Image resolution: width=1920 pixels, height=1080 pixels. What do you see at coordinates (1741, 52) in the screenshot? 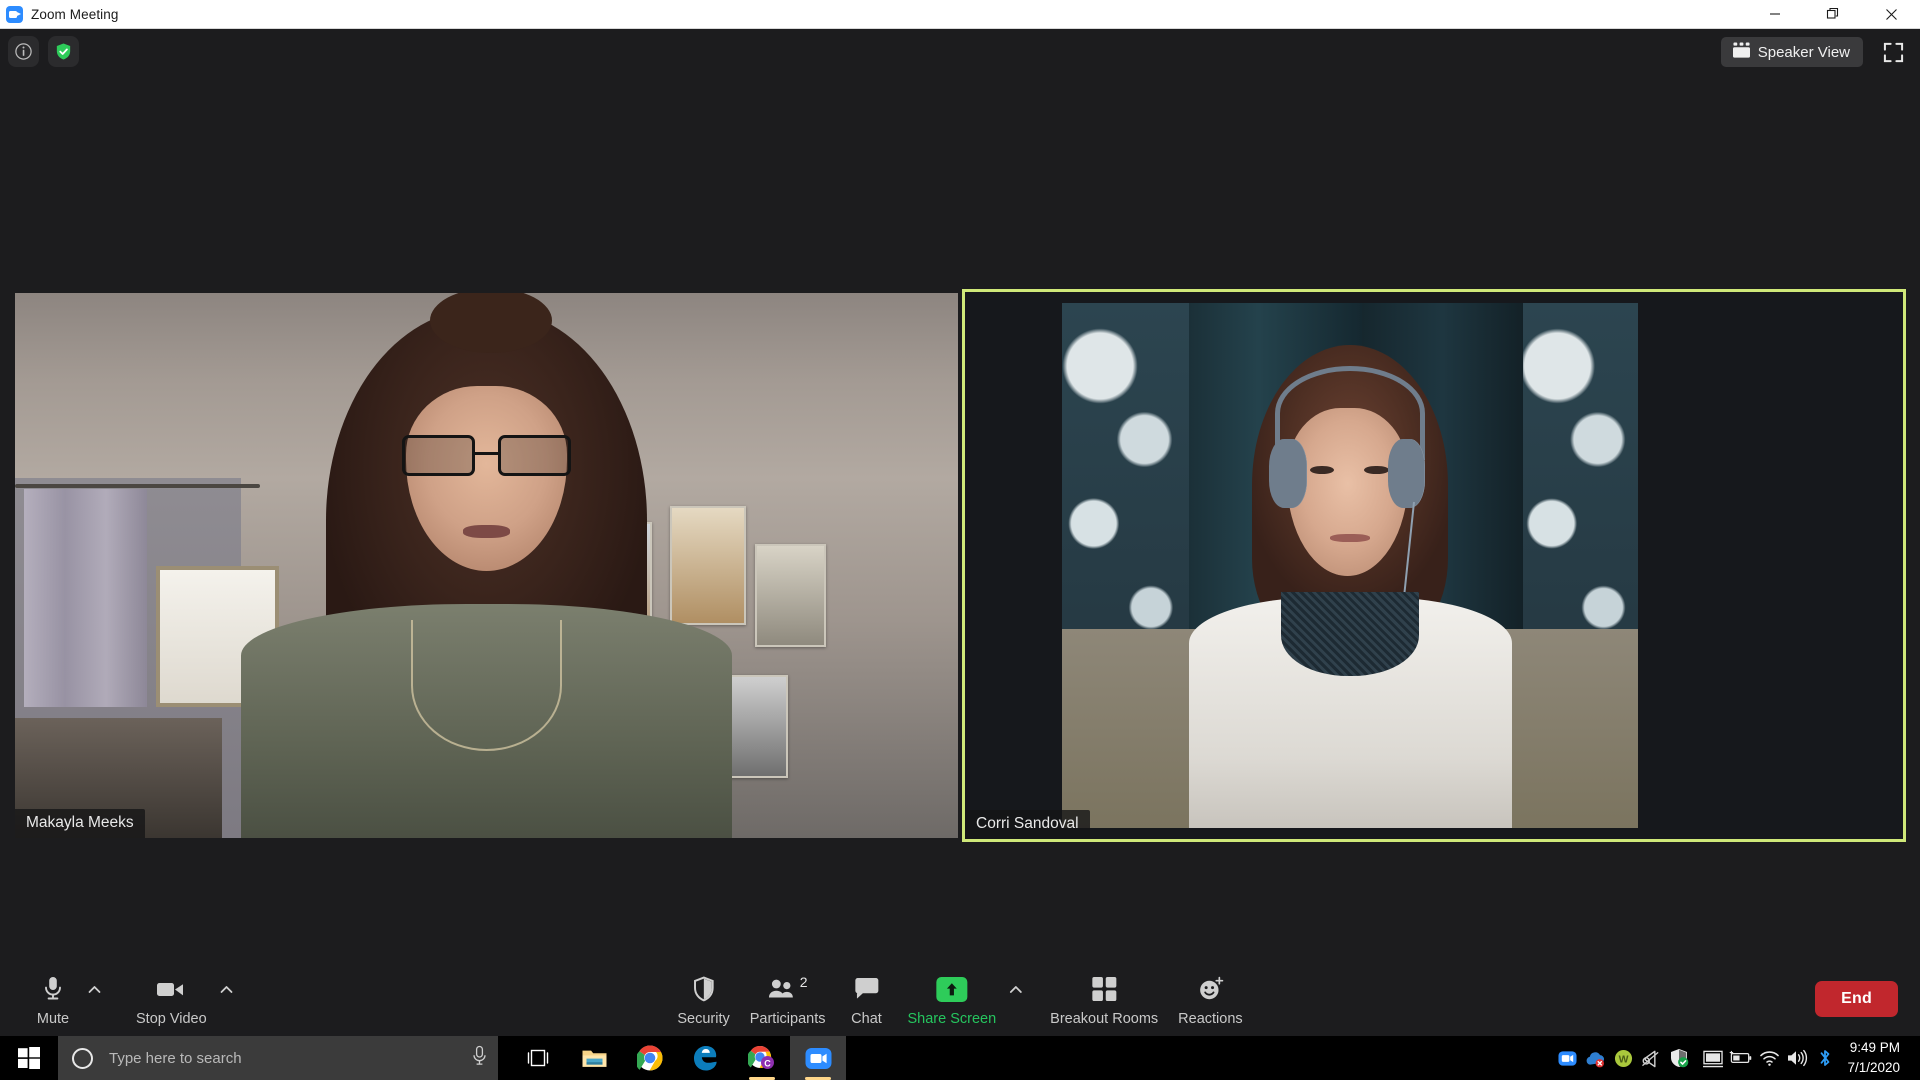
I see `gallery-view-icon` at bounding box center [1741, 52].